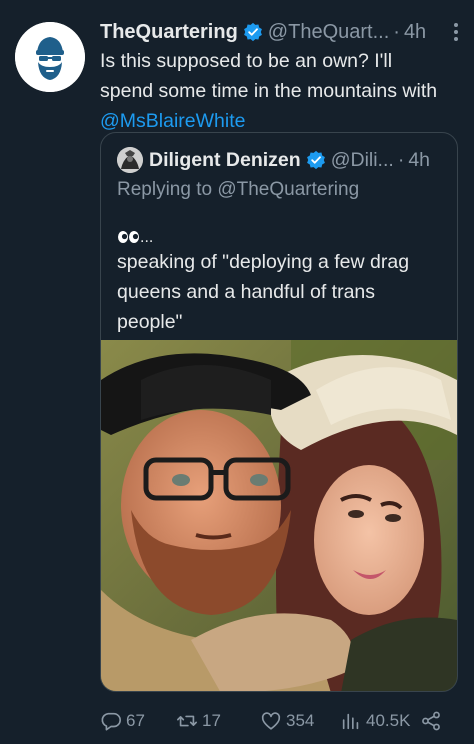 This screenshot has height=744, width=474. Describe the element at coordinates (150, 322) in the screenshot. I see `quoted-text-line: people"` at that location.